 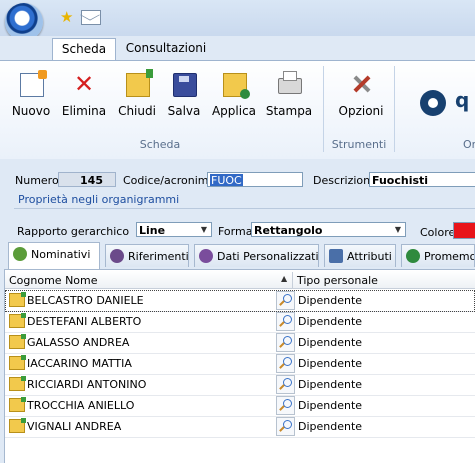 What do you see at coordinates (289, 97) in the screenshot?
I see `stampa-button: Stampa` at bounding box center [289, 97].